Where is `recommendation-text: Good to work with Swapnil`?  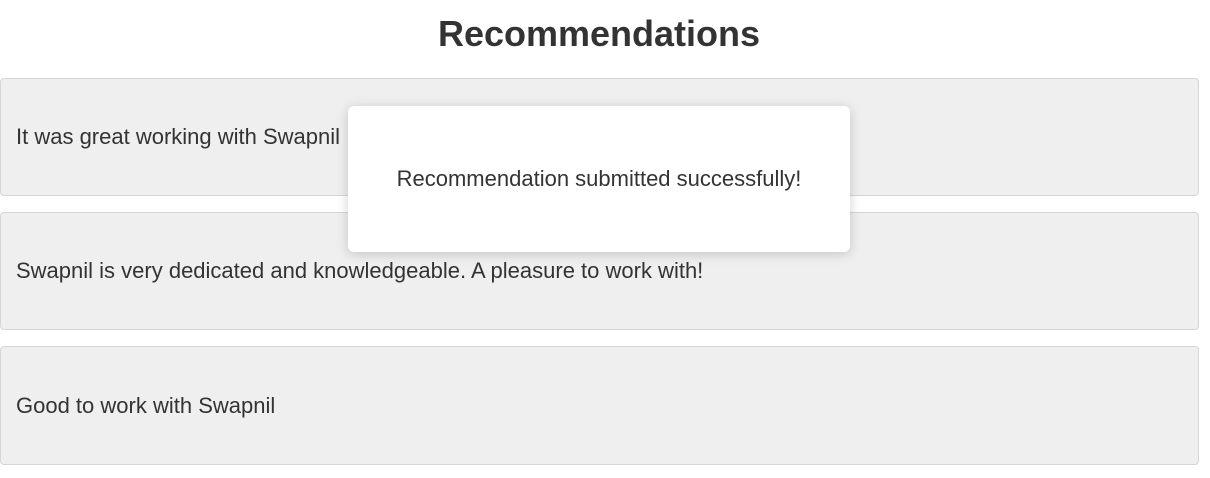
recommendation-text: Good to work with Swapnil is located at coordinates (146, 405).